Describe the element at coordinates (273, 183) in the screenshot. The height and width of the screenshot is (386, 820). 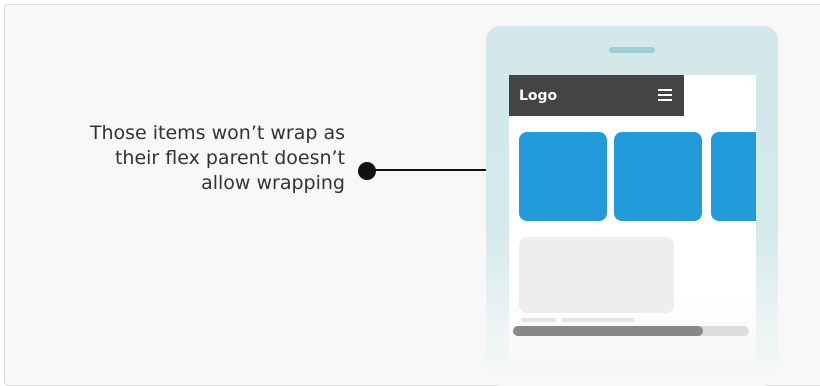
I see `annotation-line-3: allow wrapping` at that location.